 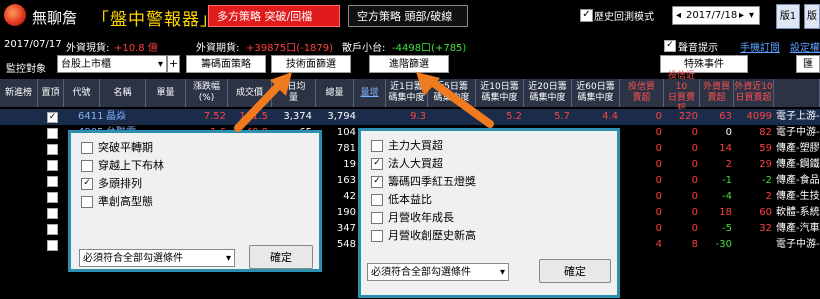 I want to click on option-label: 法人大買超, so click(x=415, y=163).